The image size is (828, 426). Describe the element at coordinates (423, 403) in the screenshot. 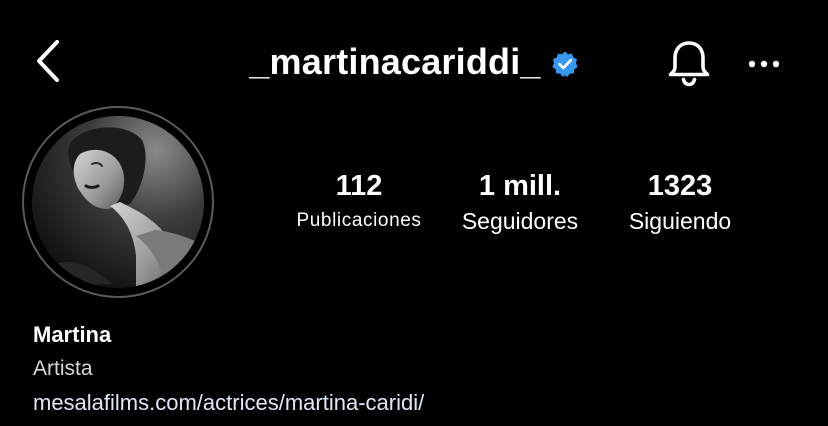

I see `website-link: mesalafilms.com/actrices/martina-caridi/` at that location.